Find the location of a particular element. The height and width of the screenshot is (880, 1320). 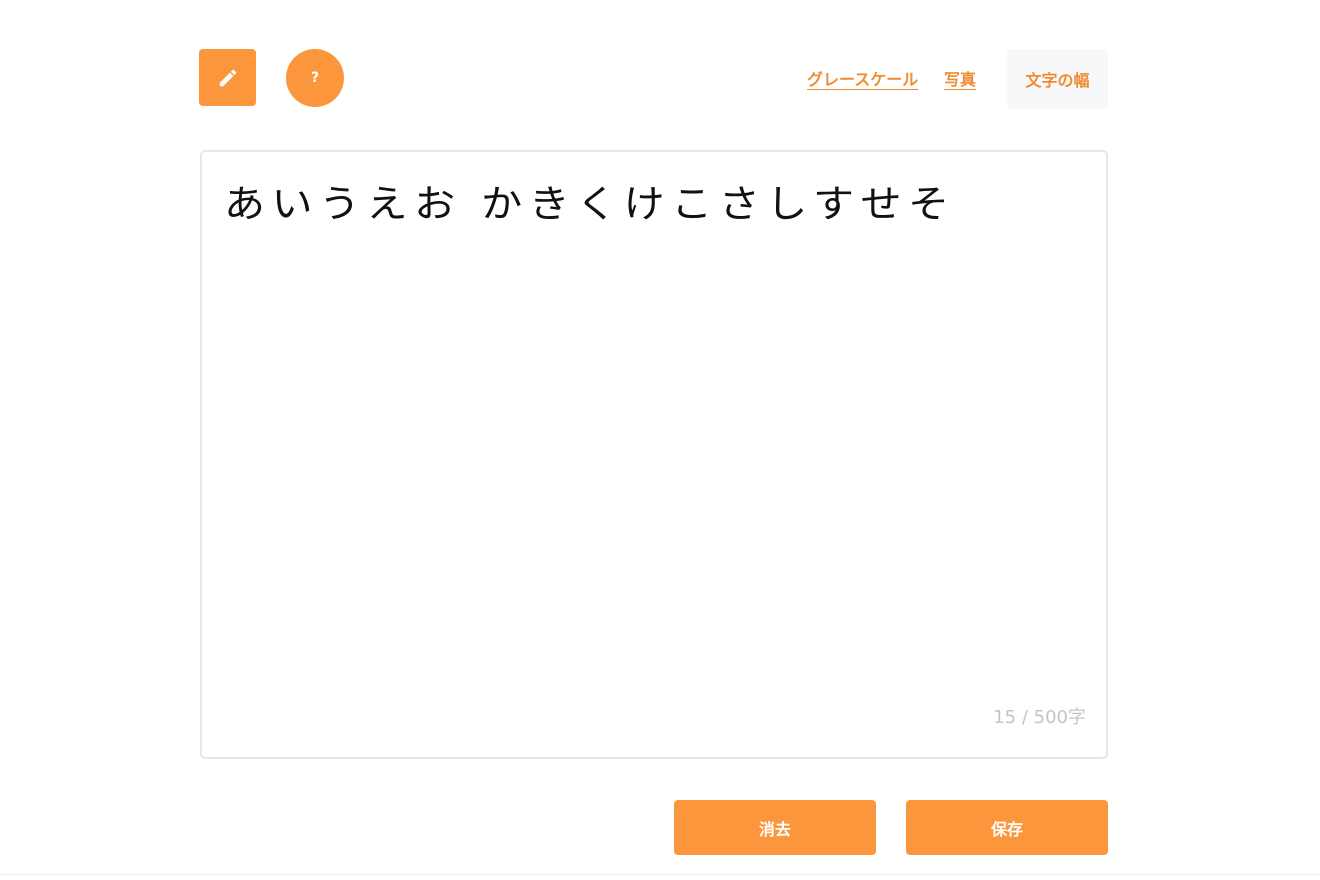

help-button: ? is located at coordinates (315, 78).